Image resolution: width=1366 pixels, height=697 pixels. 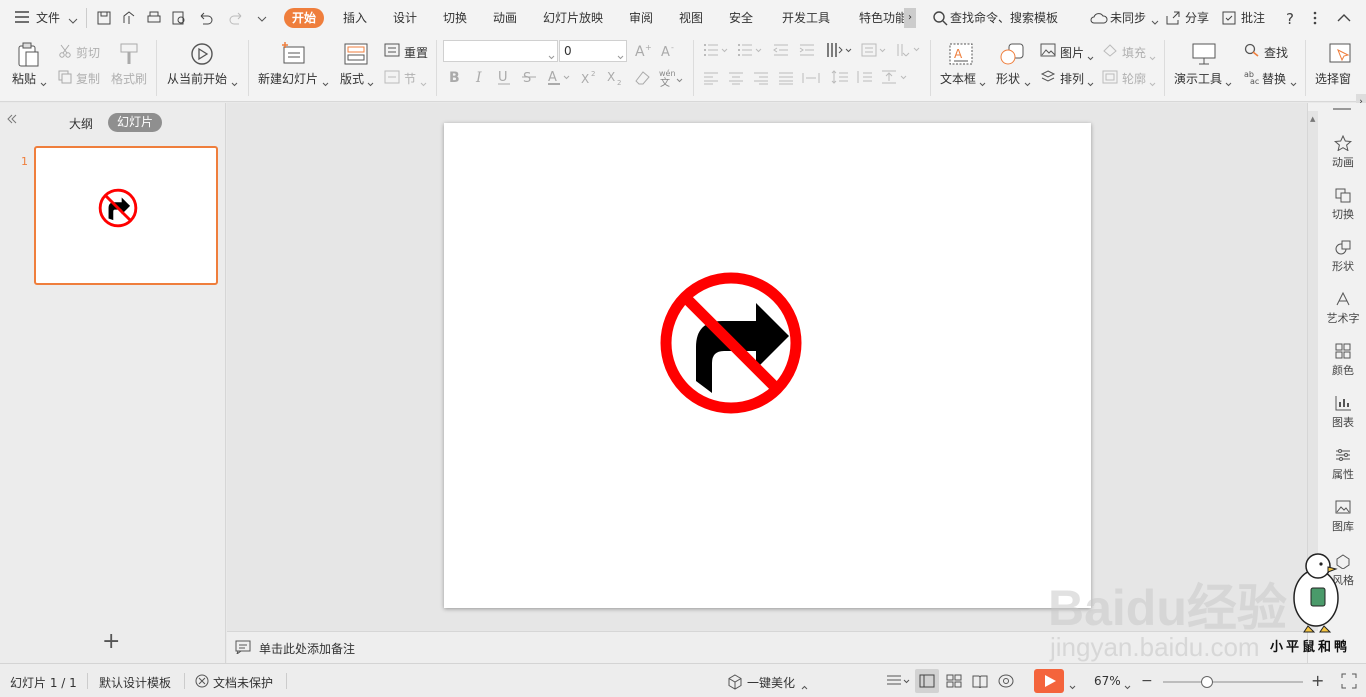 What do you see at coordinates (641, 18) in the screenshot?
I see `tab-review: 审阅` at bounding box center [641, 18].